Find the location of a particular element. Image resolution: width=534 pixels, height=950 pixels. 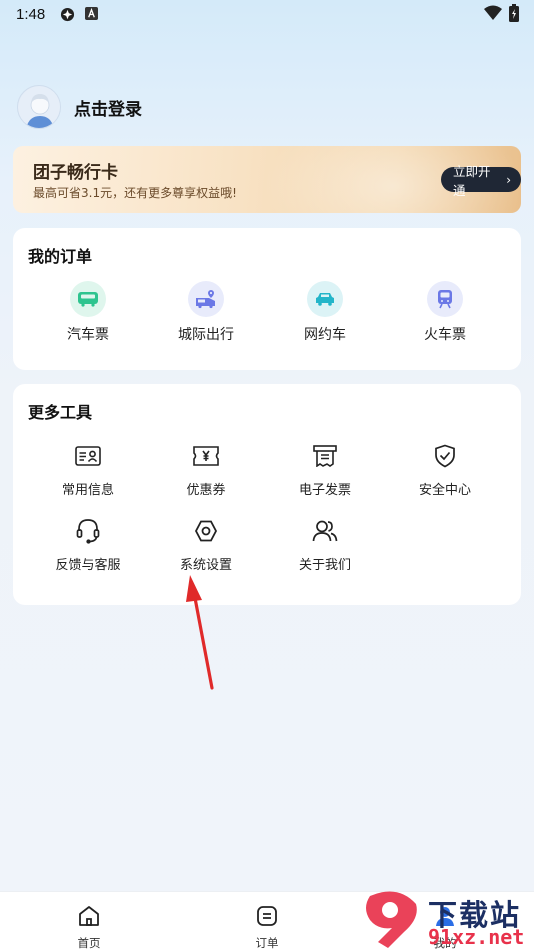

tool-about-us: 关于我们 is located at coordinates (325, 545).